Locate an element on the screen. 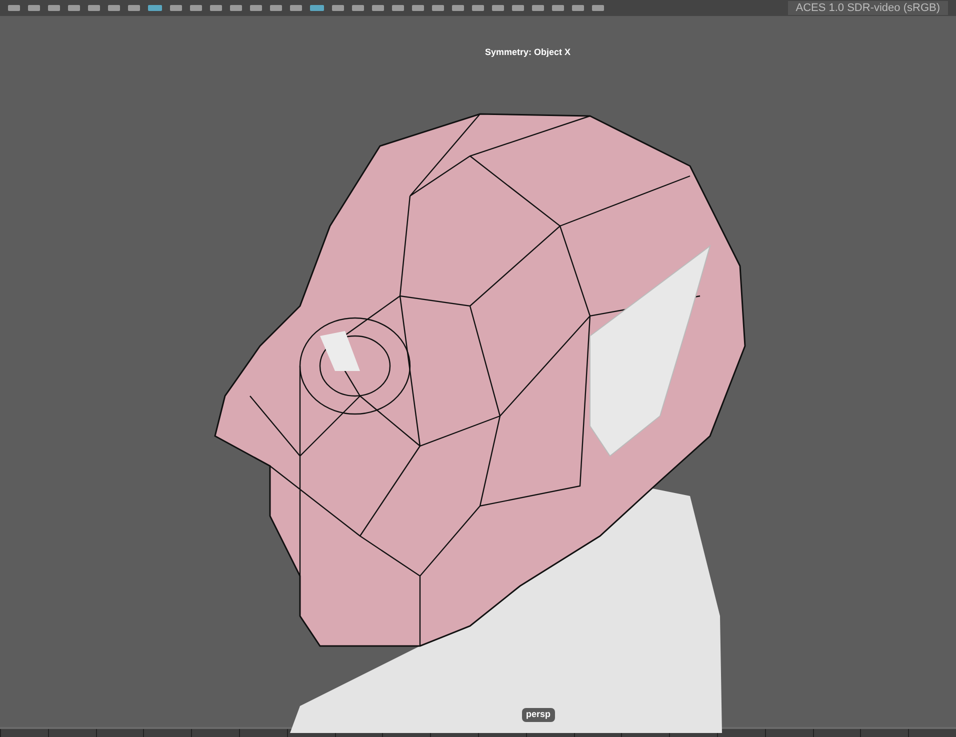  color-space-dropdown: ACES 1.0 SDR-video (sRGB) is located at coordinates (868, 8).